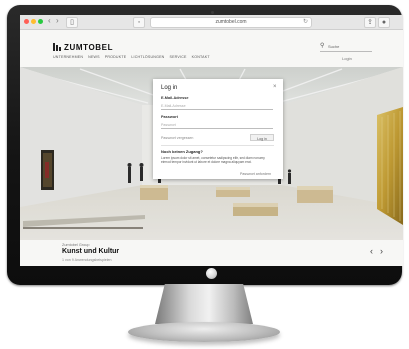 The height and width of the screenshot is (349, 409). Describe the element at coordinates (40, 21) in the screenshot. I see `maximize-window-button` at that location.